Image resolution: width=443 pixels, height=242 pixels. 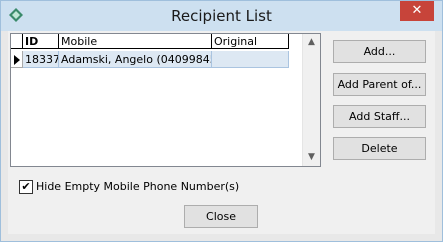 I want to click on column-header-mobile: Mobile, so click(x=135, y=41).